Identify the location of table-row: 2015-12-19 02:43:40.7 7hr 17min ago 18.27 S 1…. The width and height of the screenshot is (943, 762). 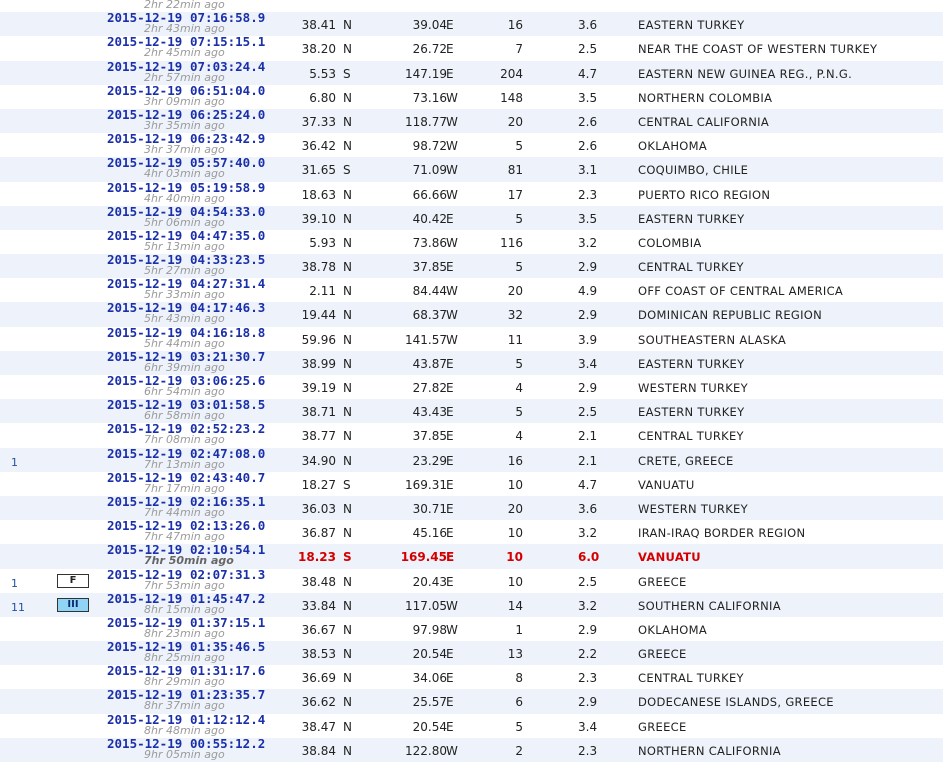
(471, 483).